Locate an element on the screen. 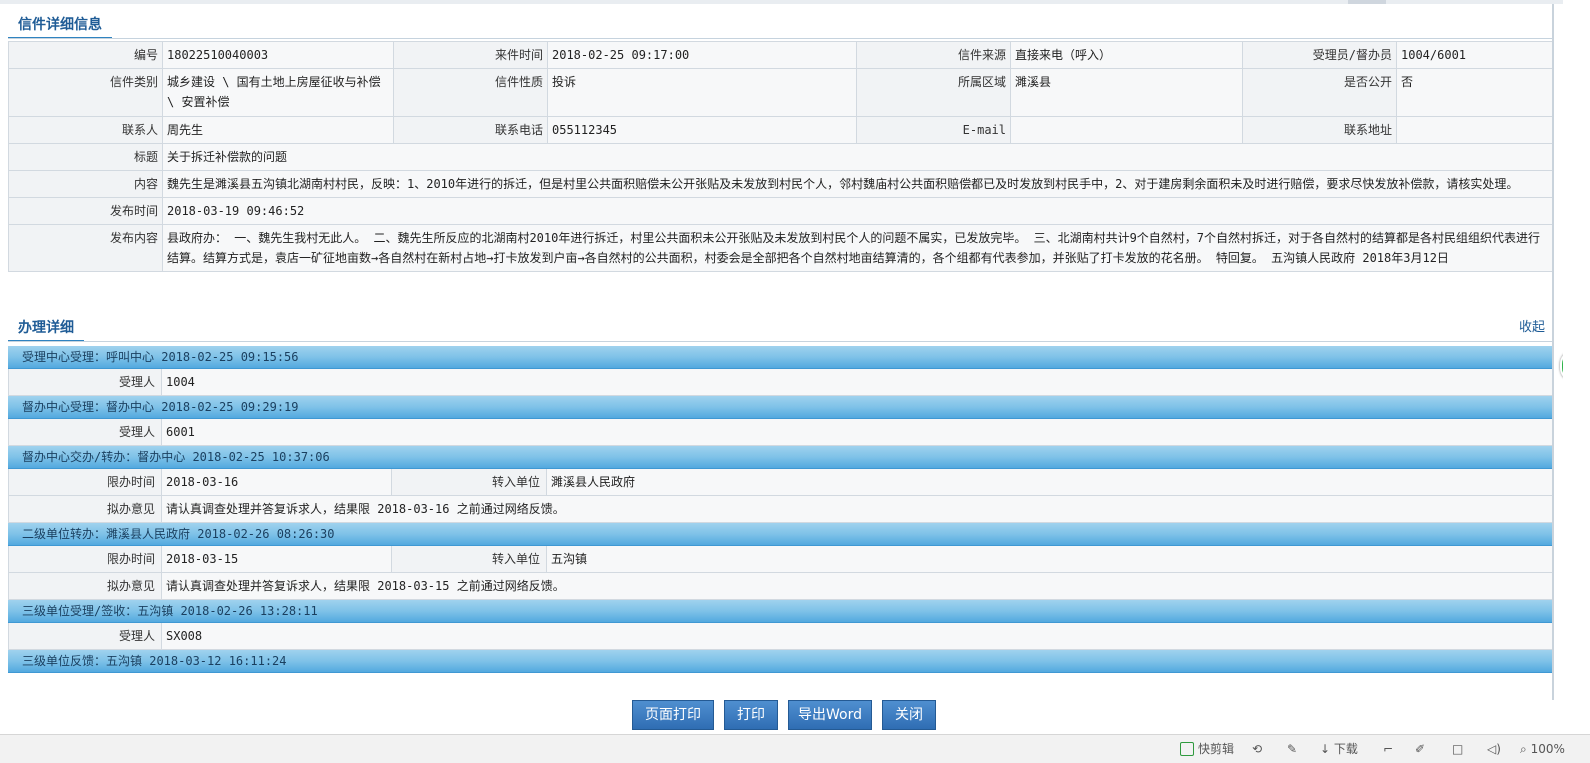  row-title: 标题 关于拆迁补偿款的问题 is located at coordinates (781, 157).